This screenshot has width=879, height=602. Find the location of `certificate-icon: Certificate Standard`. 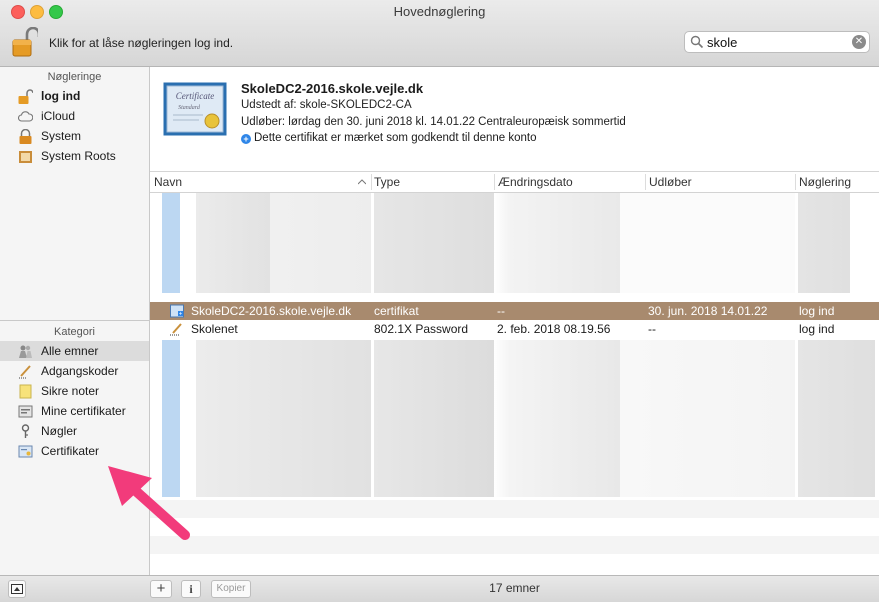

certificate-icon: Certificate Standard is located at coordinates (195, 109).